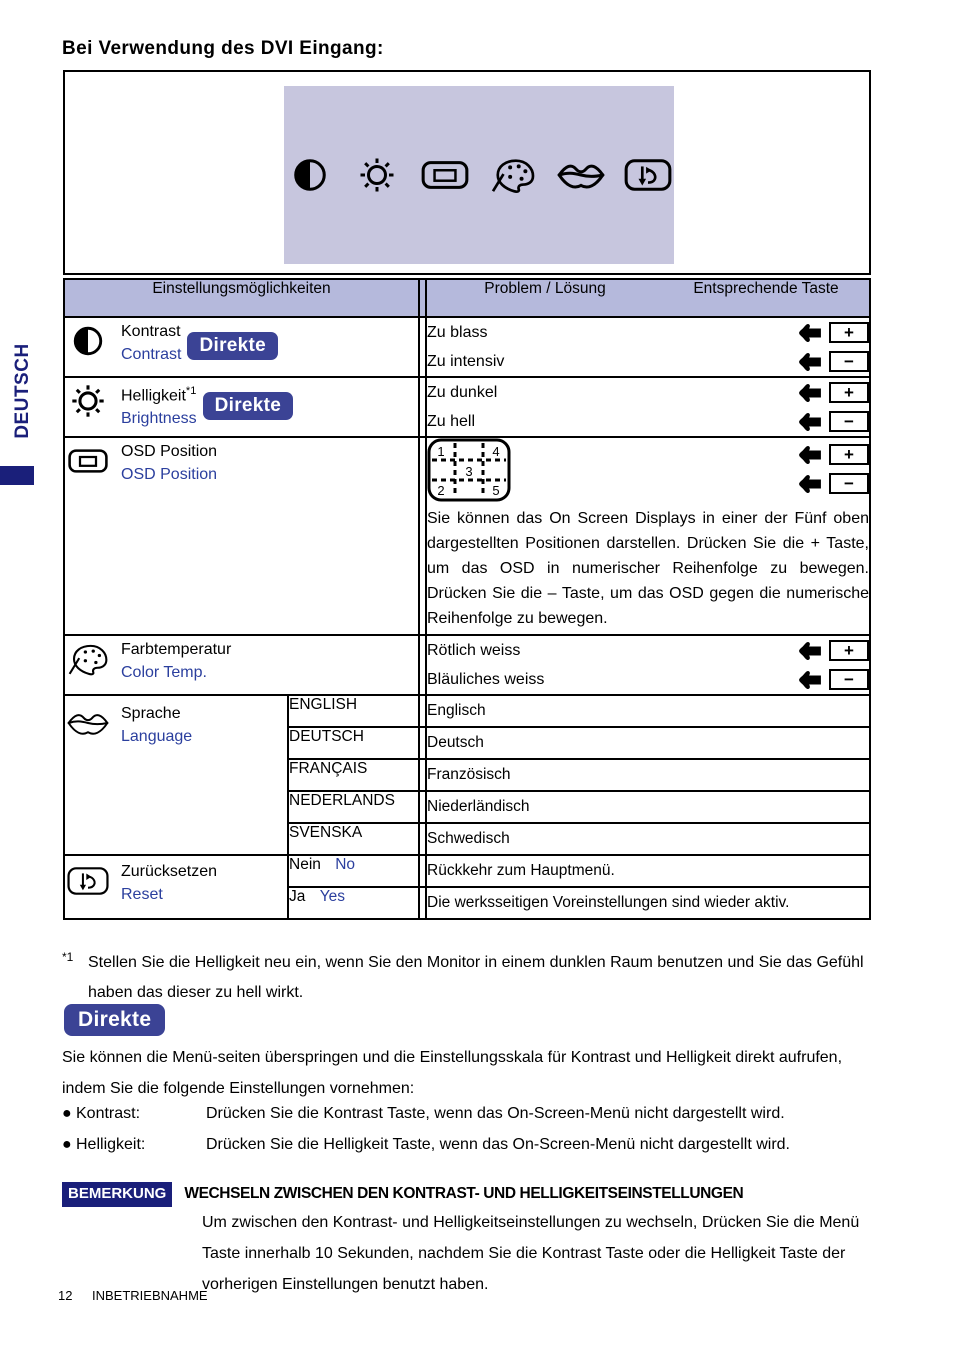 Image resolution: width=954 pixels, height=1352 pixels. What do you see at coordinates (151, 354) in the screenshot?
I see `contrast-name-en: Contrast` at bounding box center [151, 354].